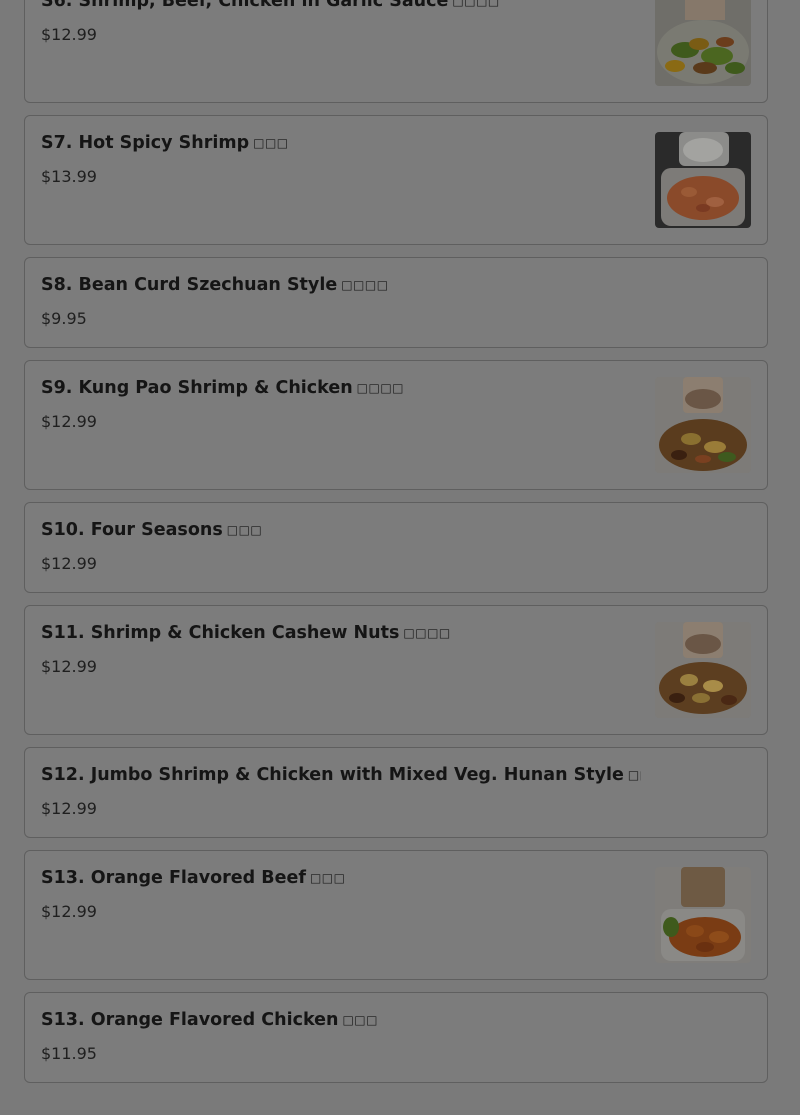 The width and height of the screenshot is (800, 1115). What do you see at coordinates (396, 425) in the screenshot?
I see `menu-item-card: S9. Kung Pao Shrimp & Chicken □□□□ $12.99` at bounding box center [396, 425].